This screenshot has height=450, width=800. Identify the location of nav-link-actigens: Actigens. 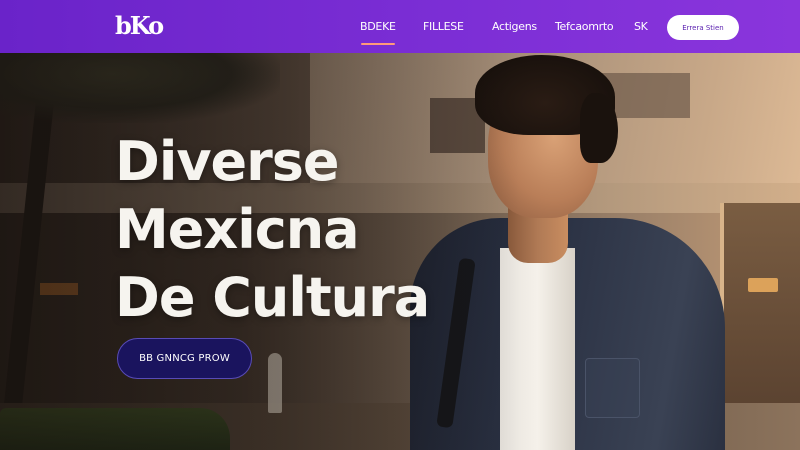
(514, 27).